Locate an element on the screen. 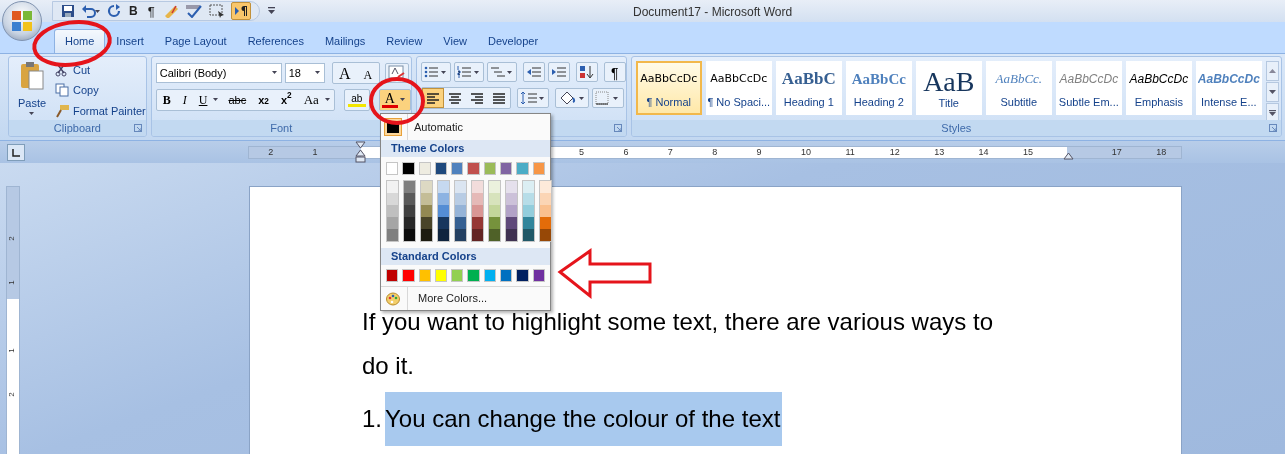 The height and width of the screenshot is (454, 1285). style-gallery-item: AaBbCc. Subtitle is located at coordinates (1018, 88).